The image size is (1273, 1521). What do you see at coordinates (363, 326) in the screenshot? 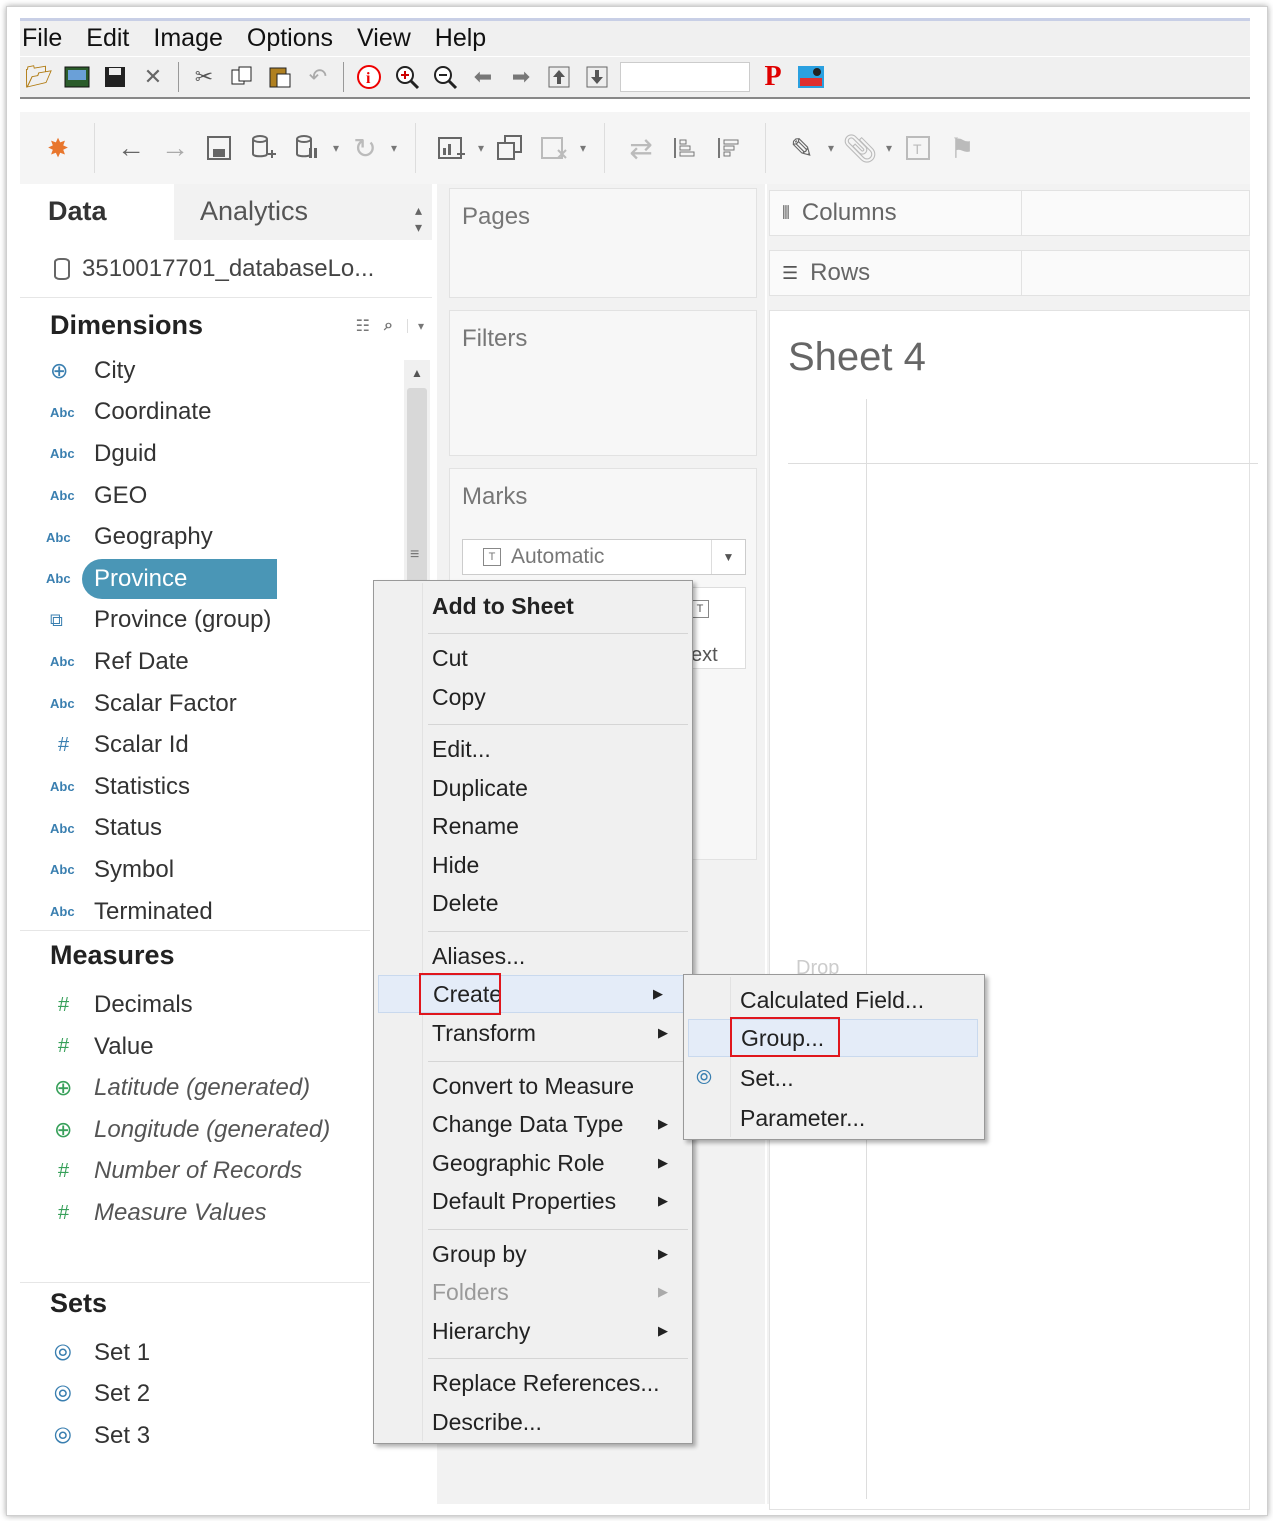
I see `view-as-list-icon: ☷` at bounding box center [363, 326].